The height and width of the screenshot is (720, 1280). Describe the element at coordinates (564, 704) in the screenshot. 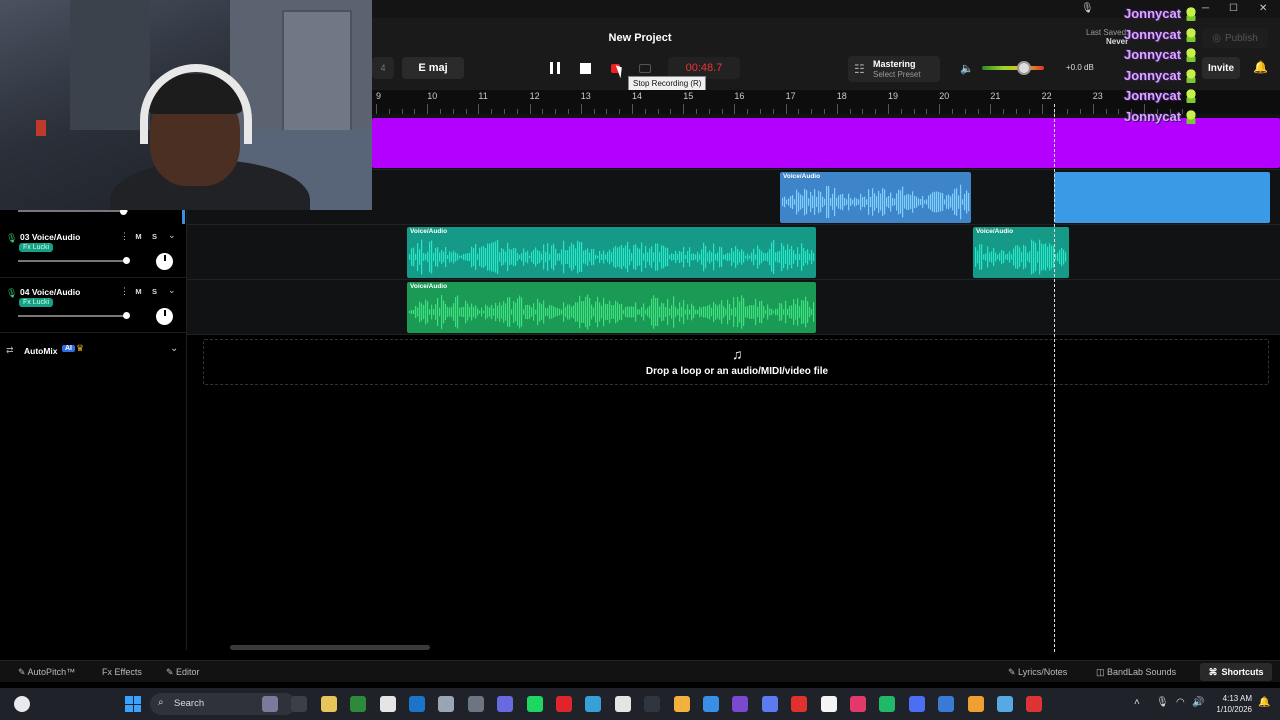

I see `opera-icon` at that location.